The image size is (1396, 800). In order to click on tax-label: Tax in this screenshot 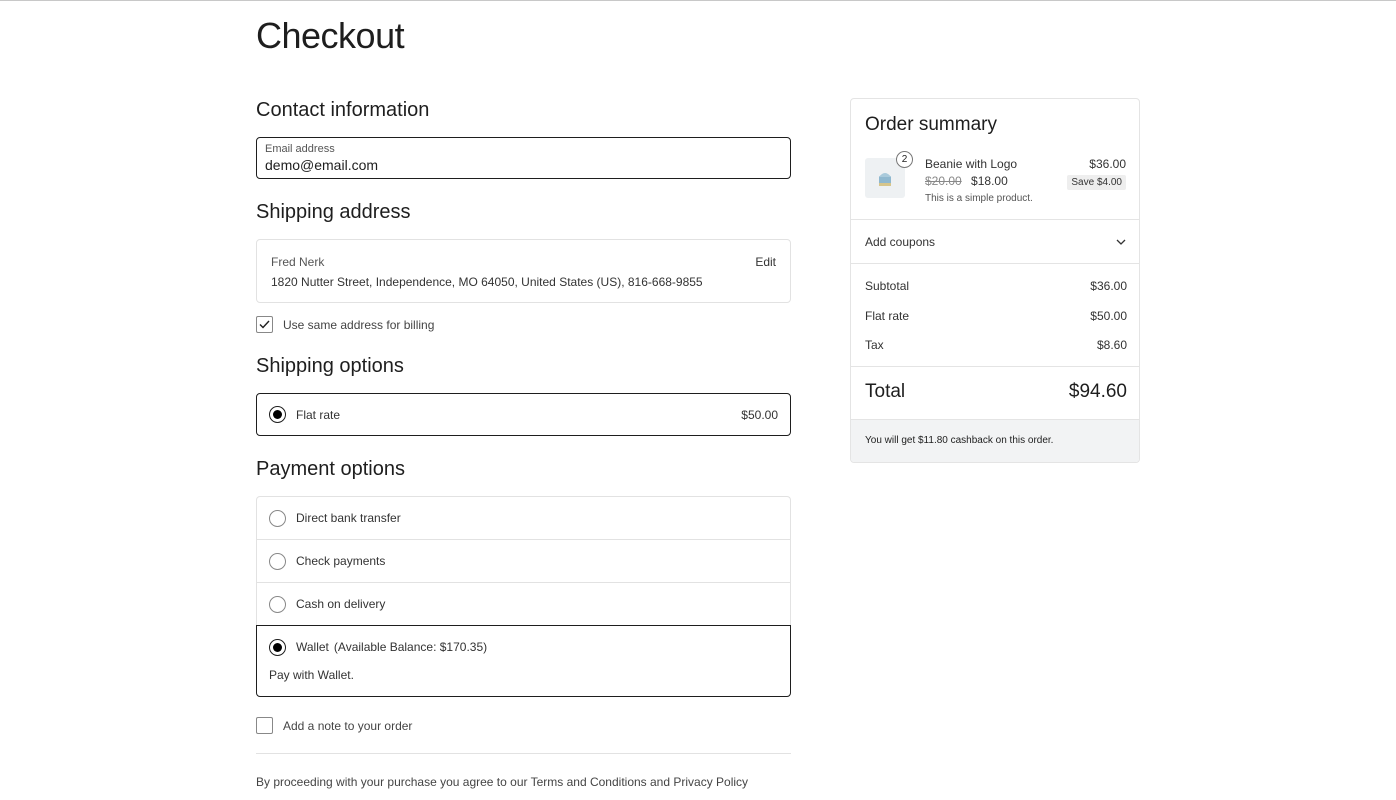, I will do `click(874, 345)`.